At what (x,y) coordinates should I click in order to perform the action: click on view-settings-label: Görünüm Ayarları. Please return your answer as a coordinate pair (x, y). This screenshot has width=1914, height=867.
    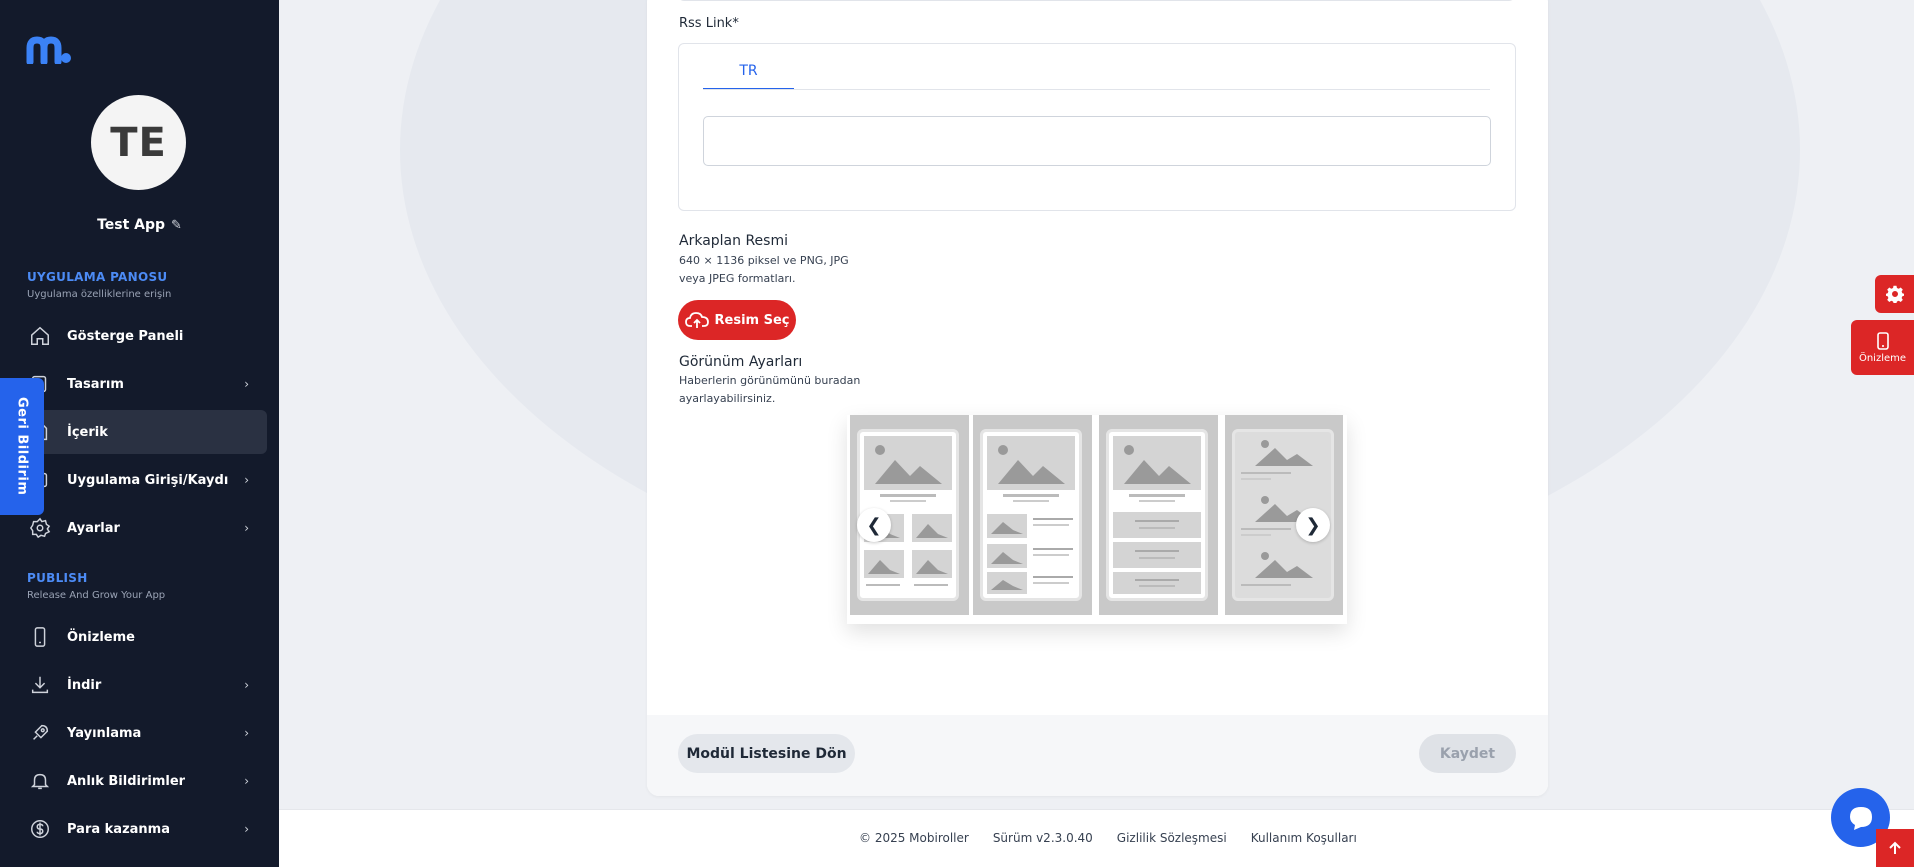
    Looking at the image, I should click on (741, 362).